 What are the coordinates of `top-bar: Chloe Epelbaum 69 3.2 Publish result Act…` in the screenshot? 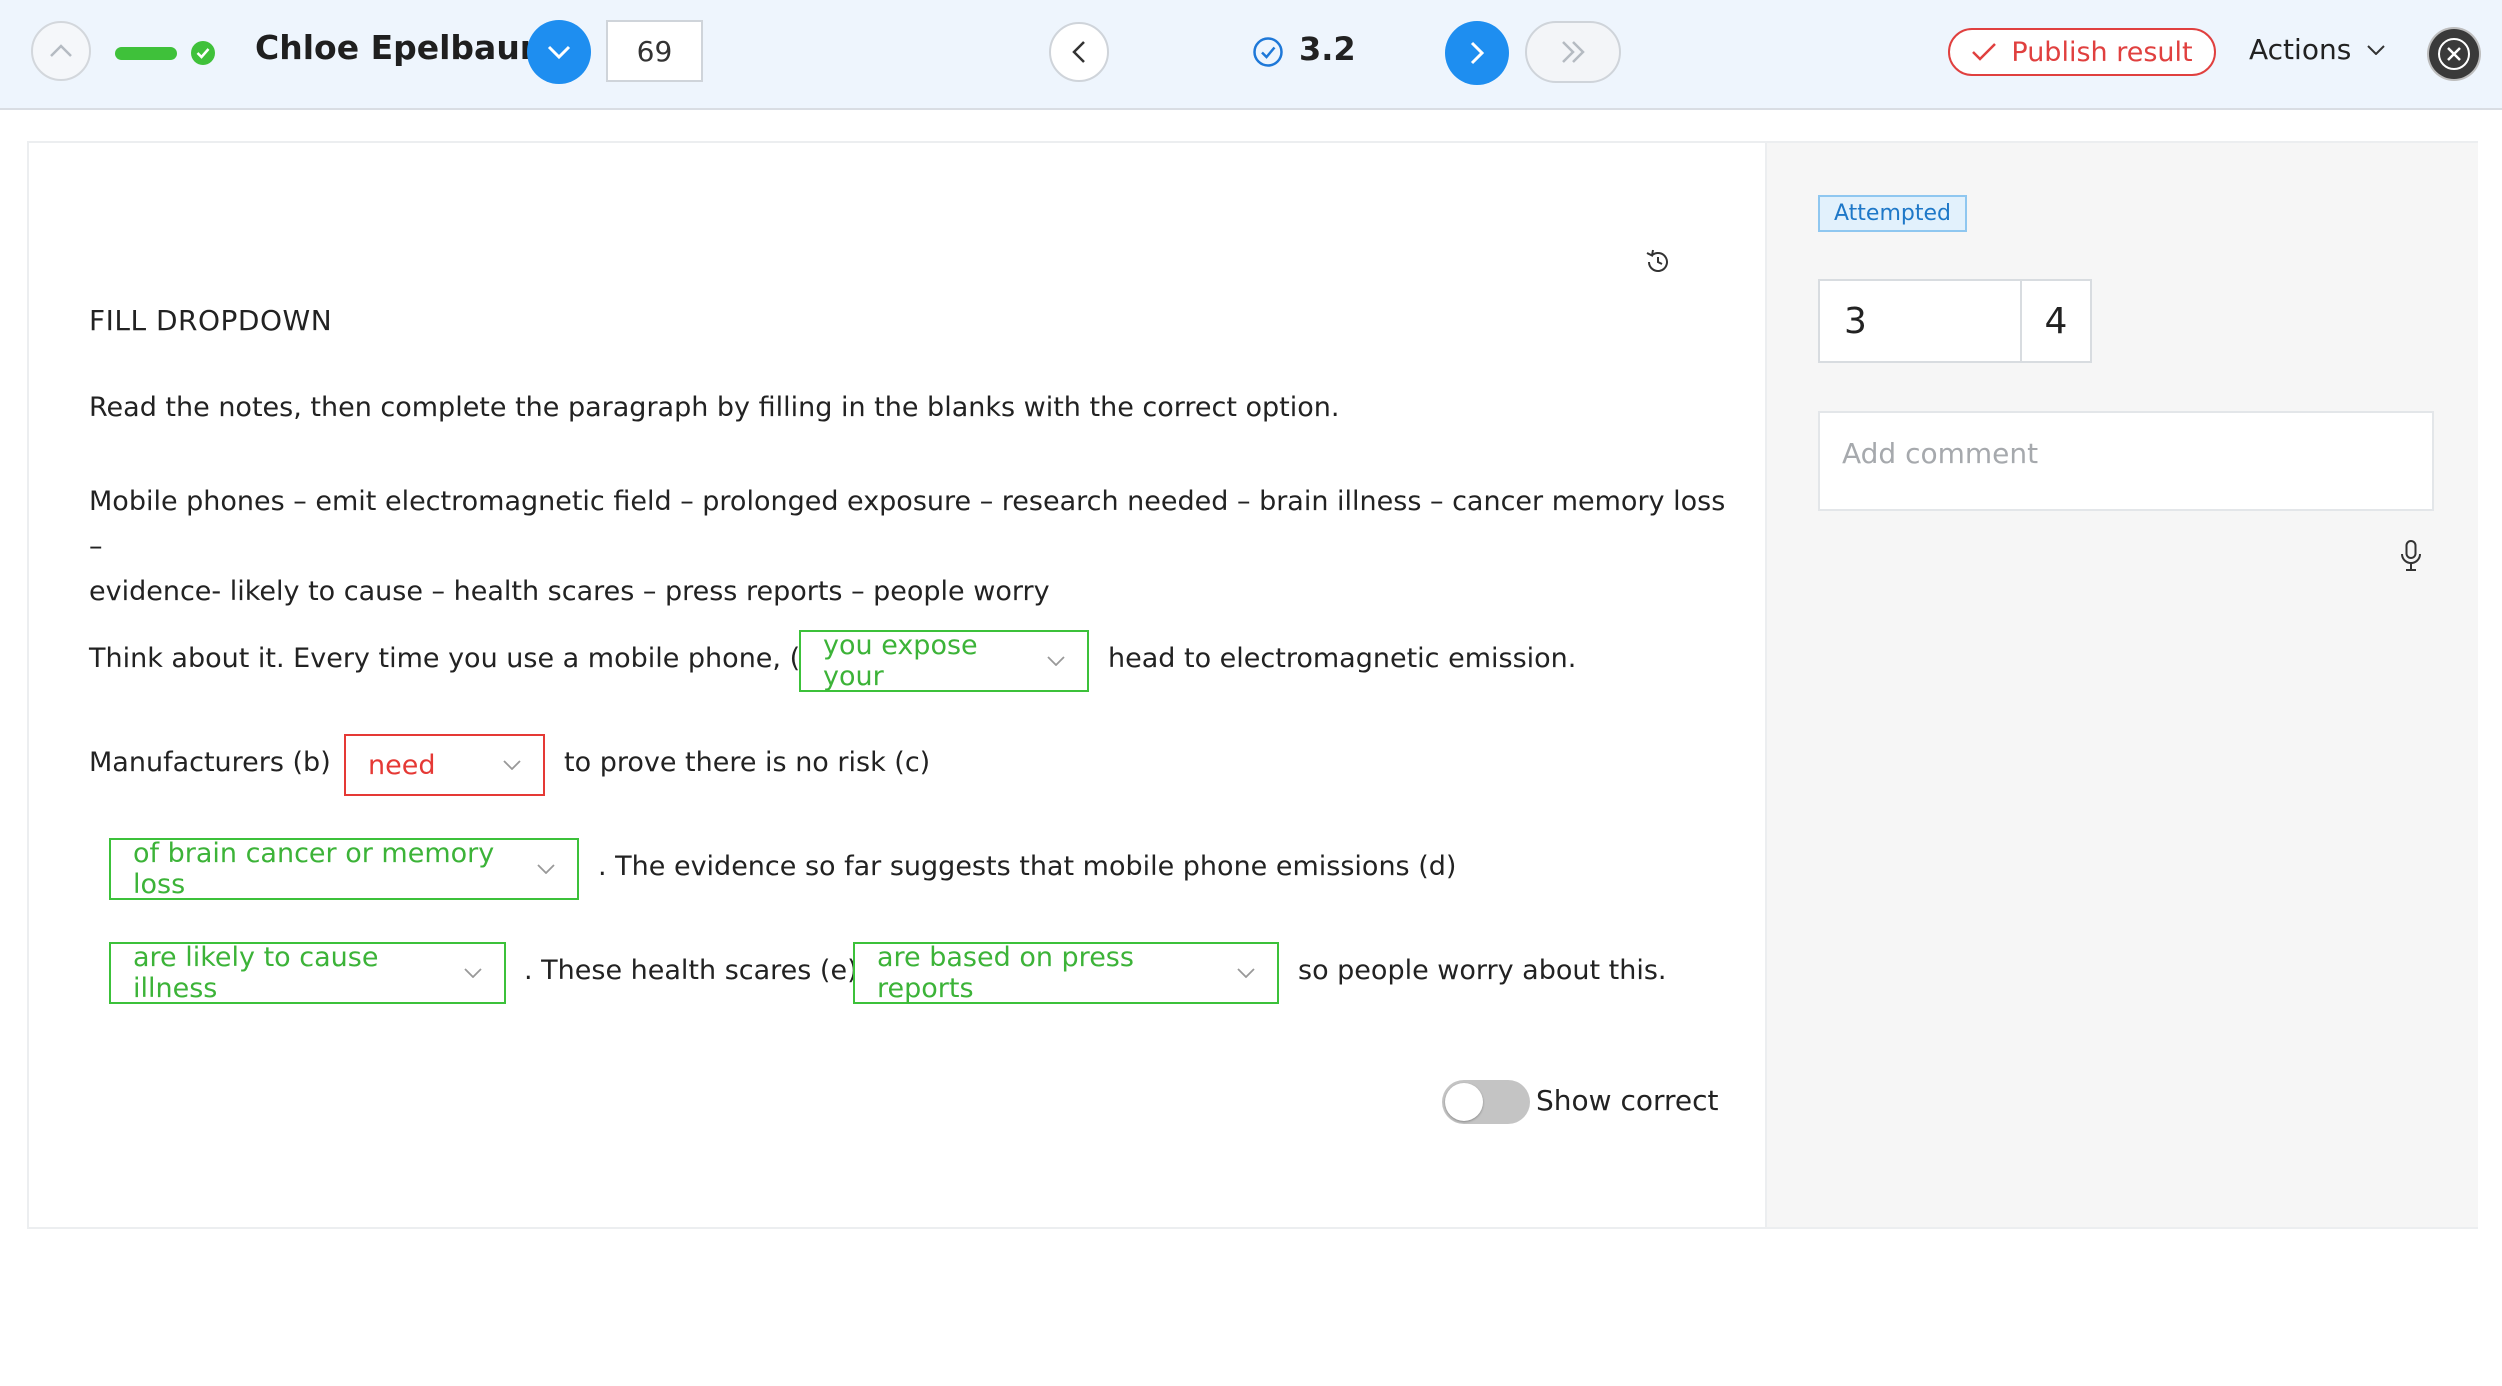 It's located at (1251, 55).